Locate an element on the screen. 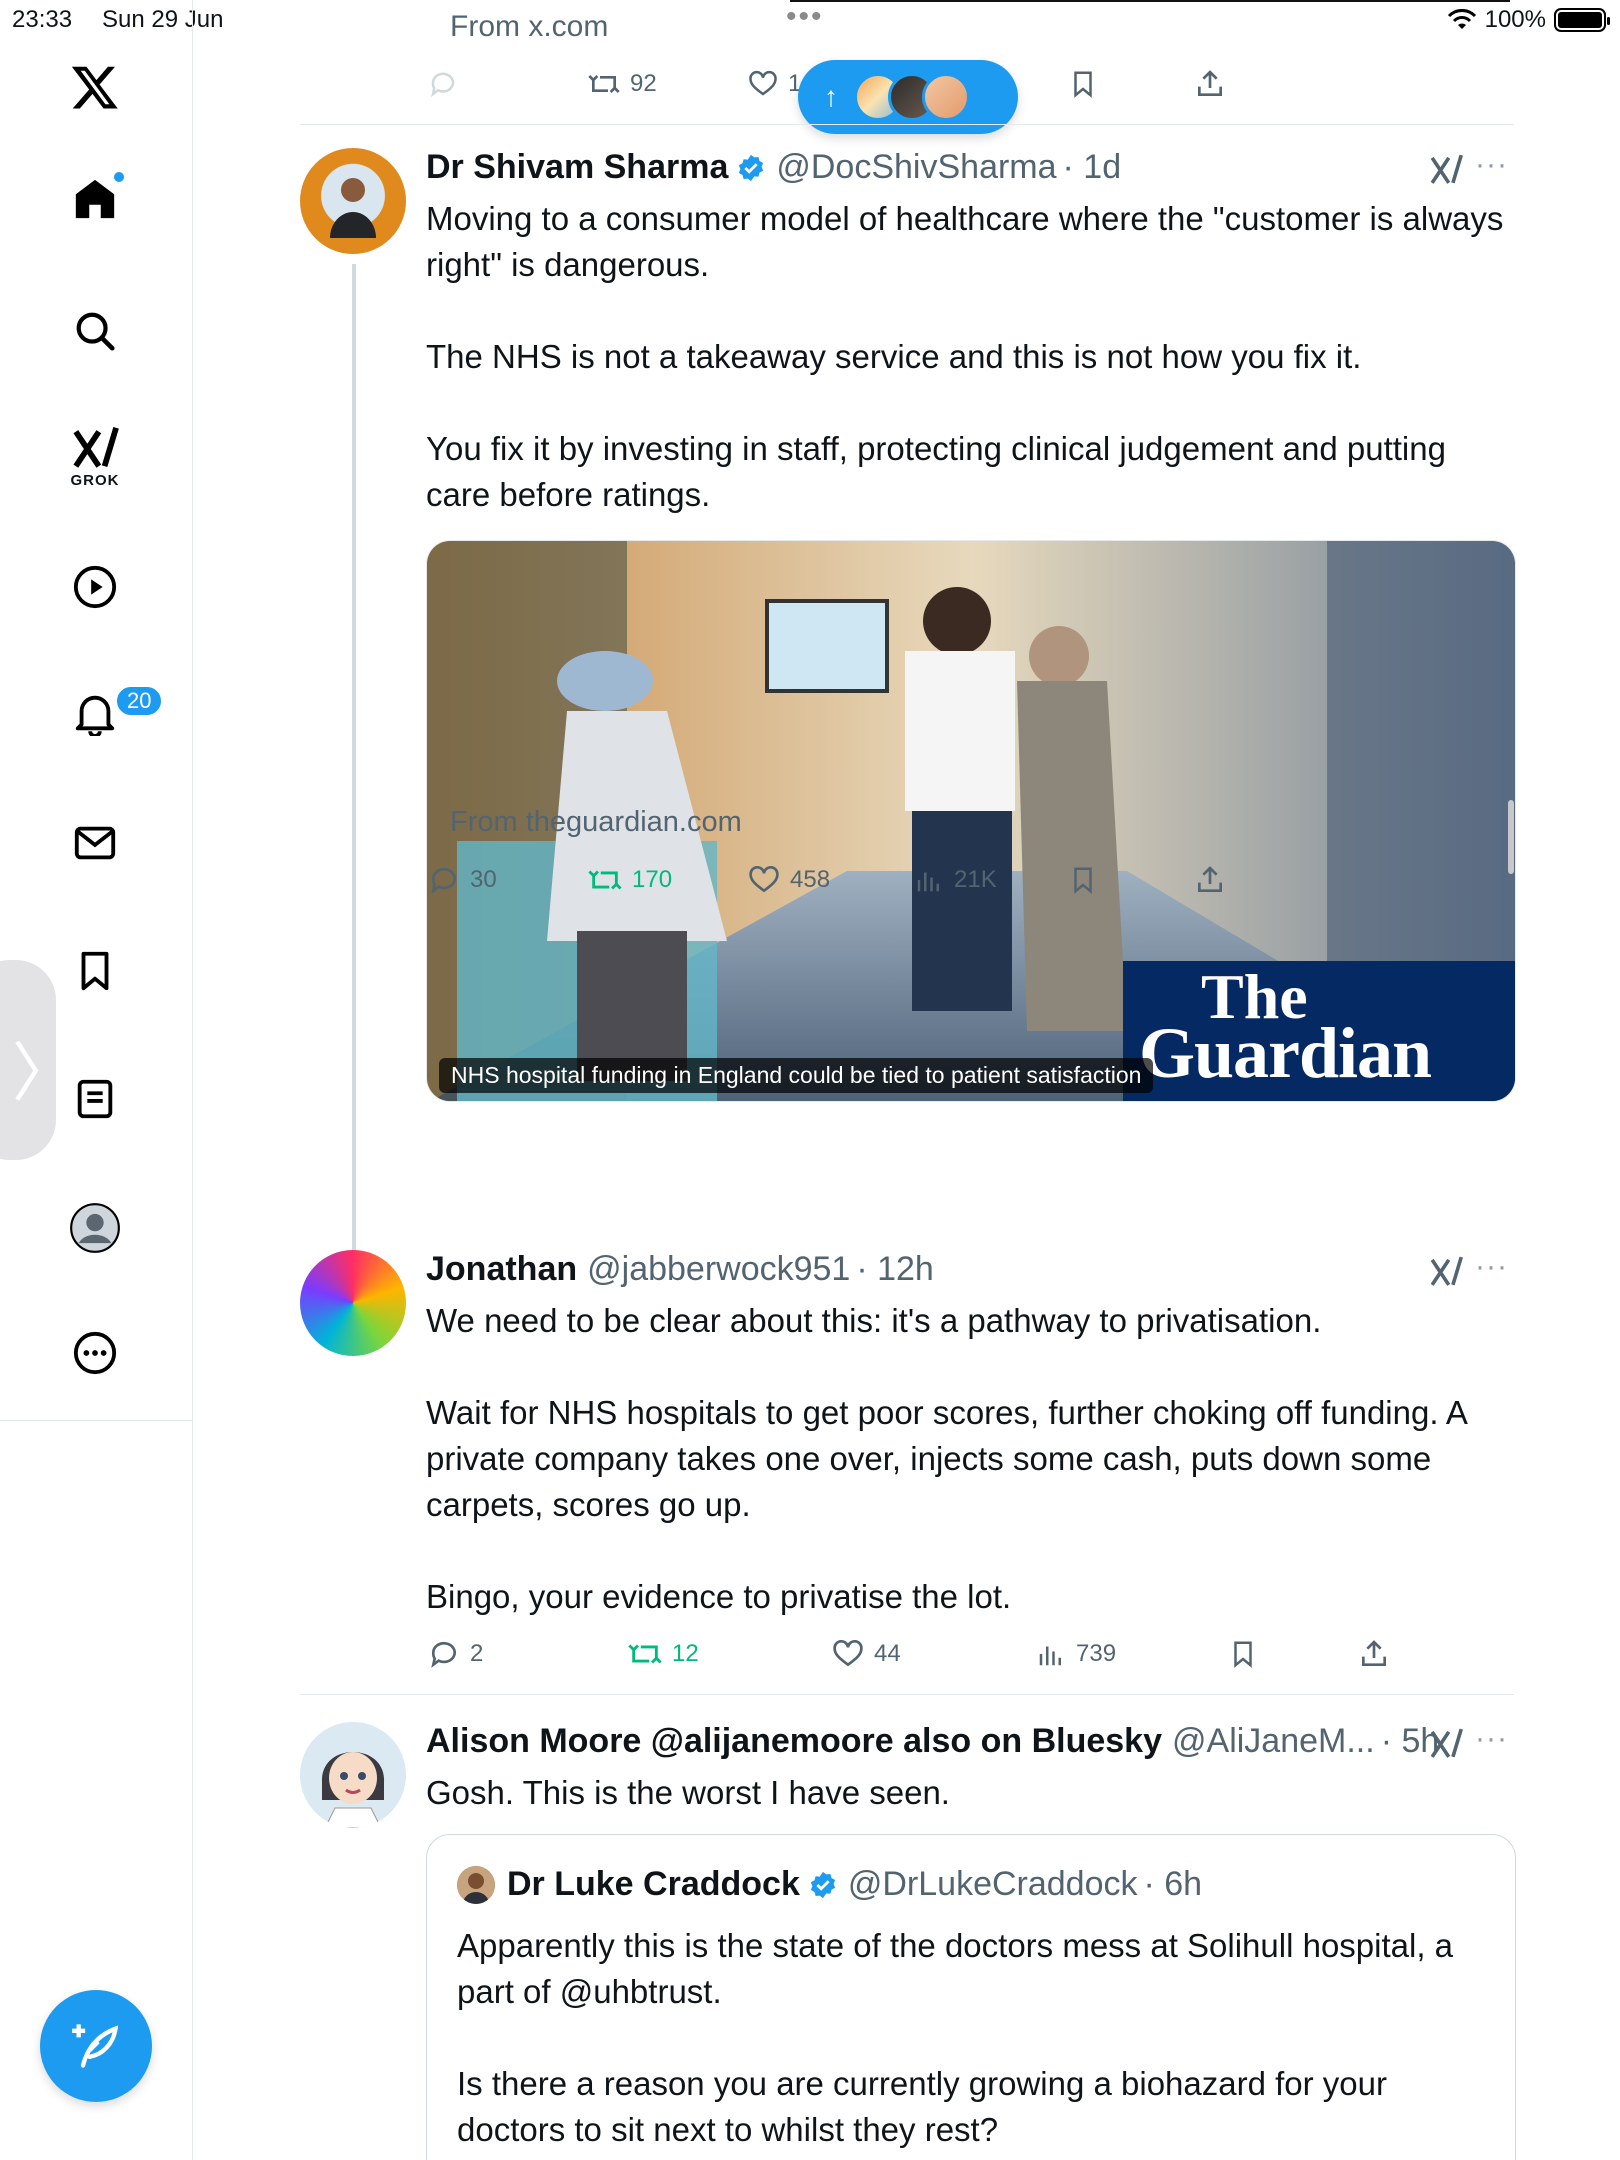 The height and width of the screenshot is (2160, 1620). retweet-button: 12 is located at coordinates (663, 1654).